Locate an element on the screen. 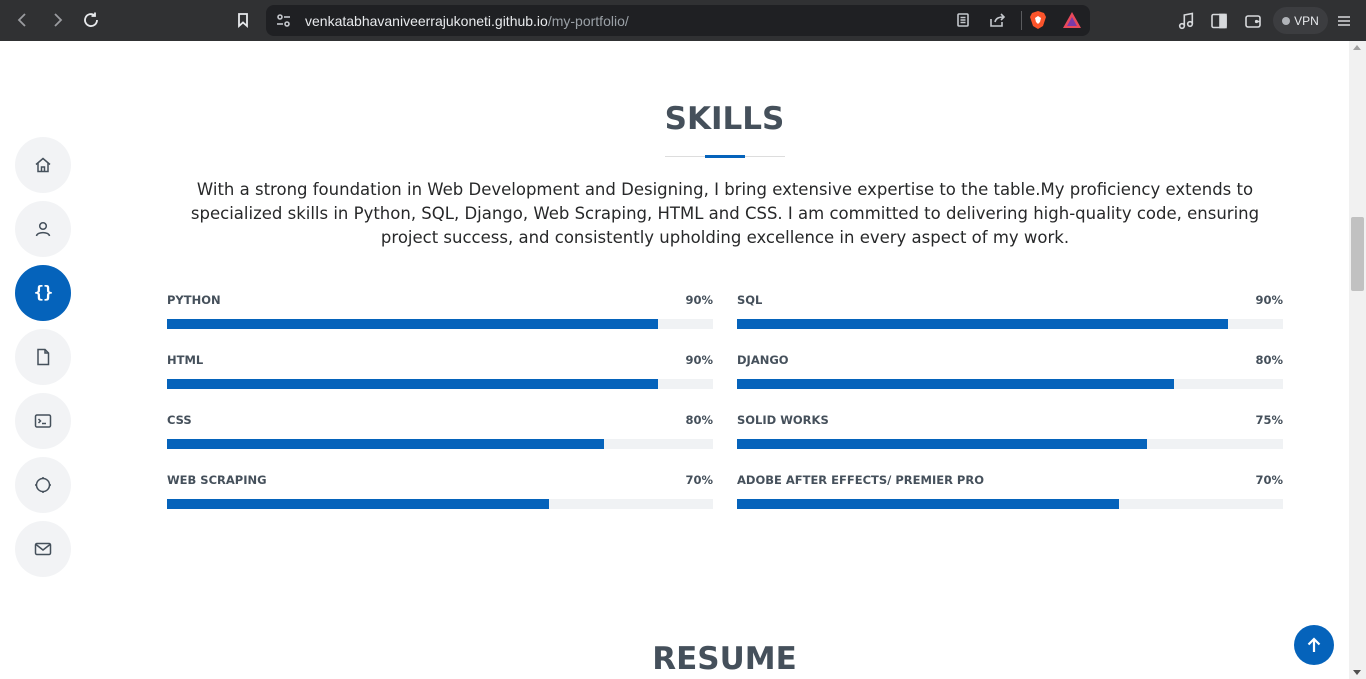 This screenshot has width=1366, height=679. vpn-label: VPN is located at coordinates (1306, 20).